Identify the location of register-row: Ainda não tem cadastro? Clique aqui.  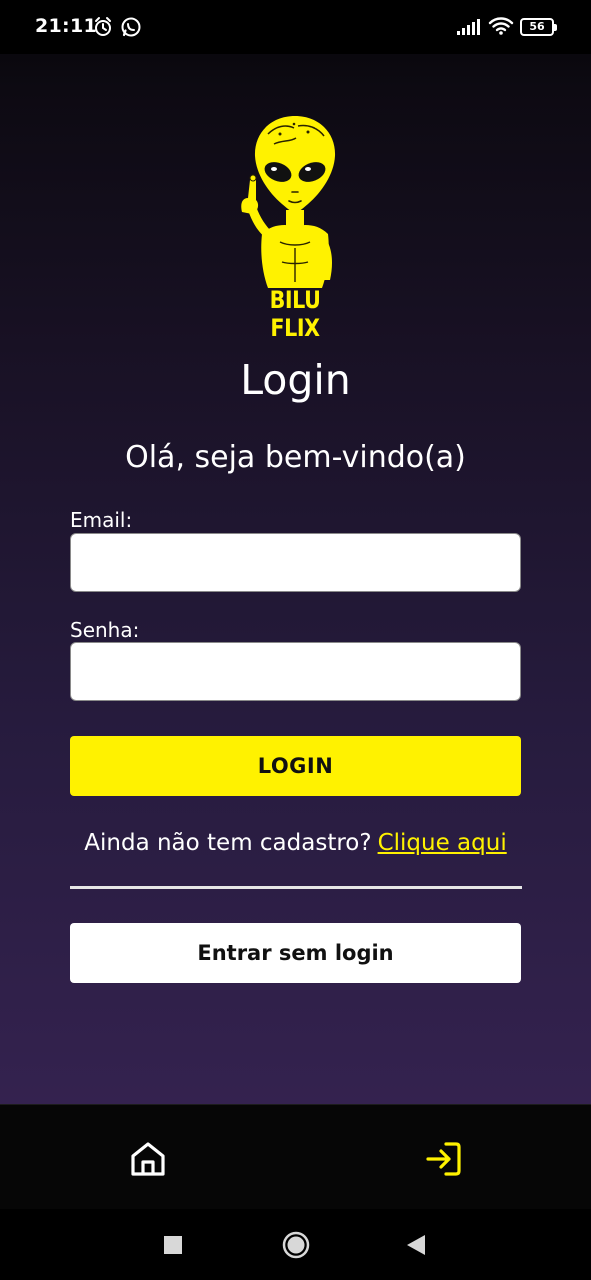
(295, 843).